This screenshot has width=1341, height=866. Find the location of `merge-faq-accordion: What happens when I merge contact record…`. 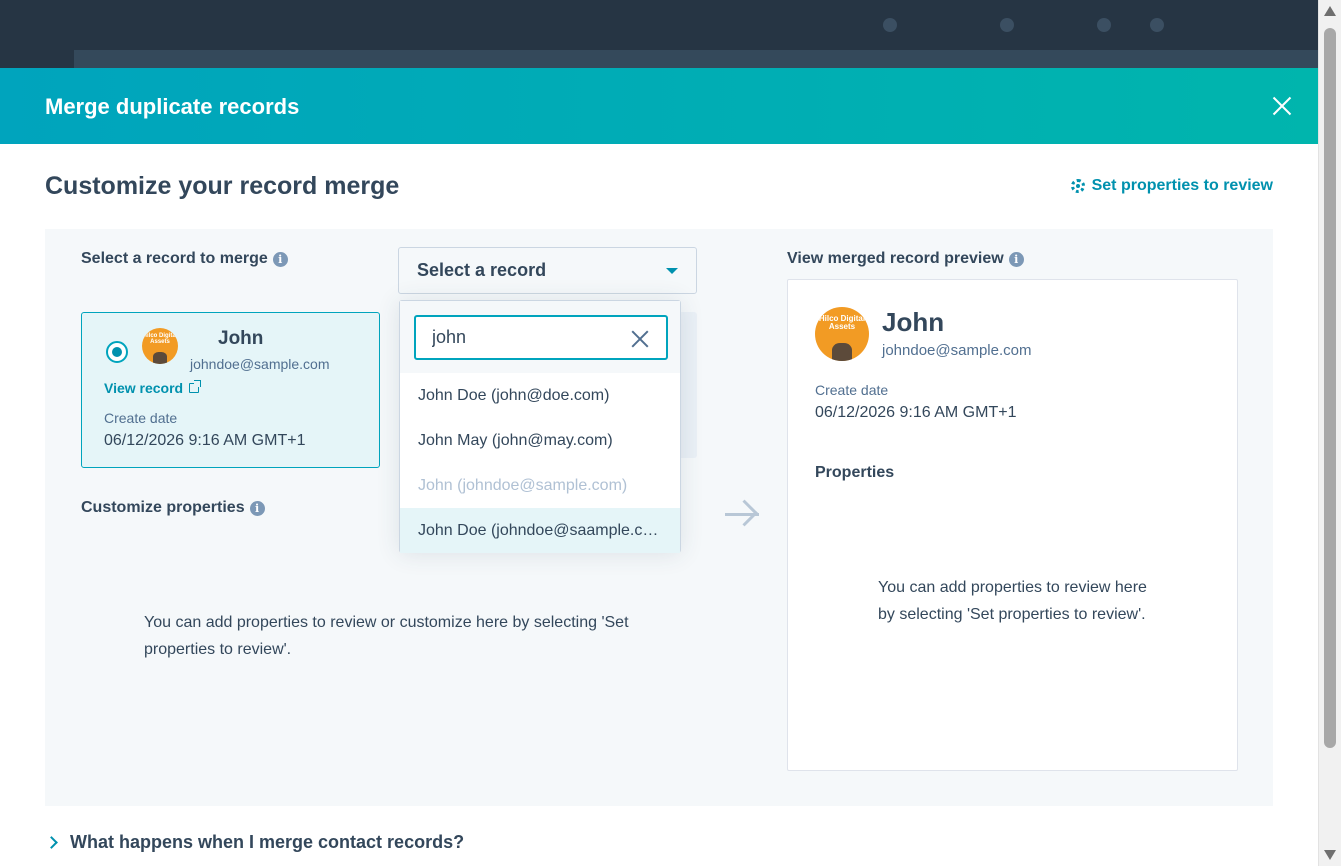

merge-faq-accordion: What happens when I merge contact record… is located at coordinates (254, 842).